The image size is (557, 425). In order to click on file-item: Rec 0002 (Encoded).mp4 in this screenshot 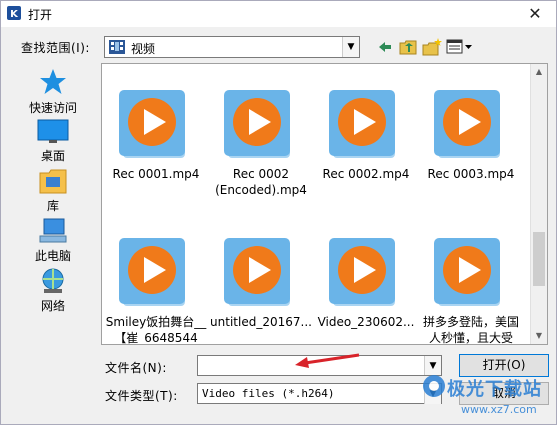, I will do `click(261, 142)`.